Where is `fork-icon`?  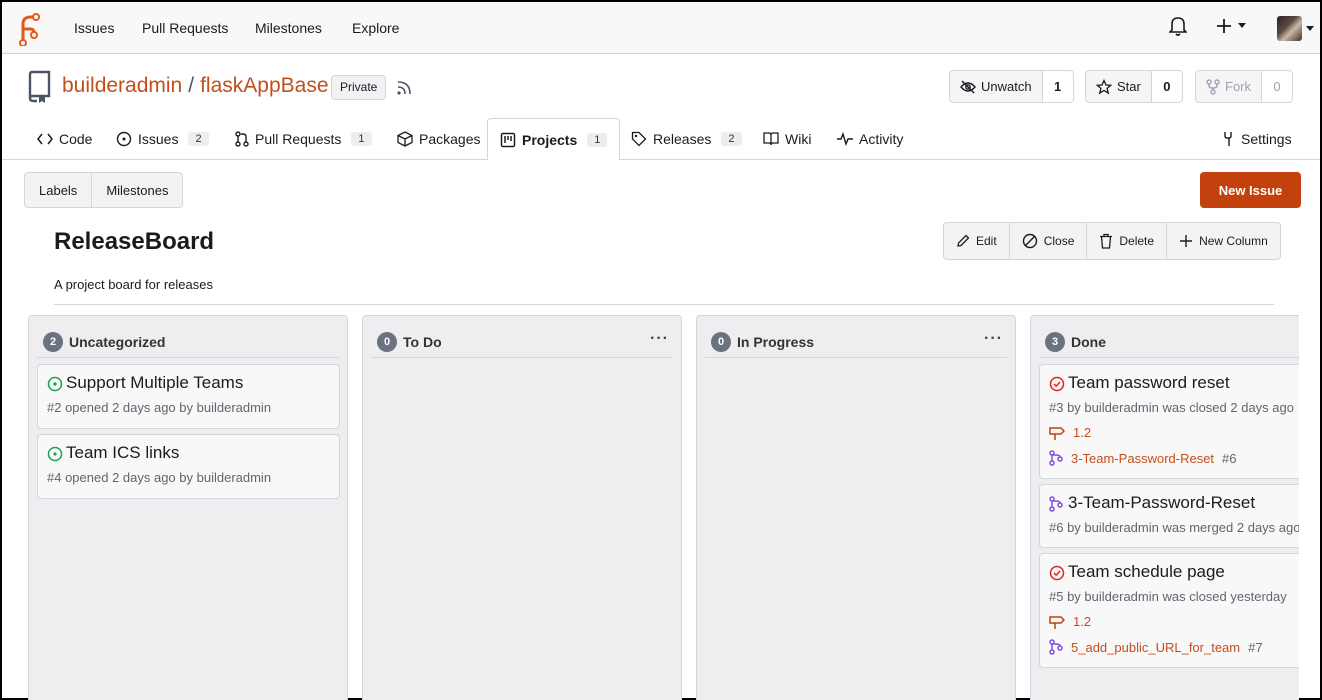 fork-icon is located at coordinates (1213, 86).